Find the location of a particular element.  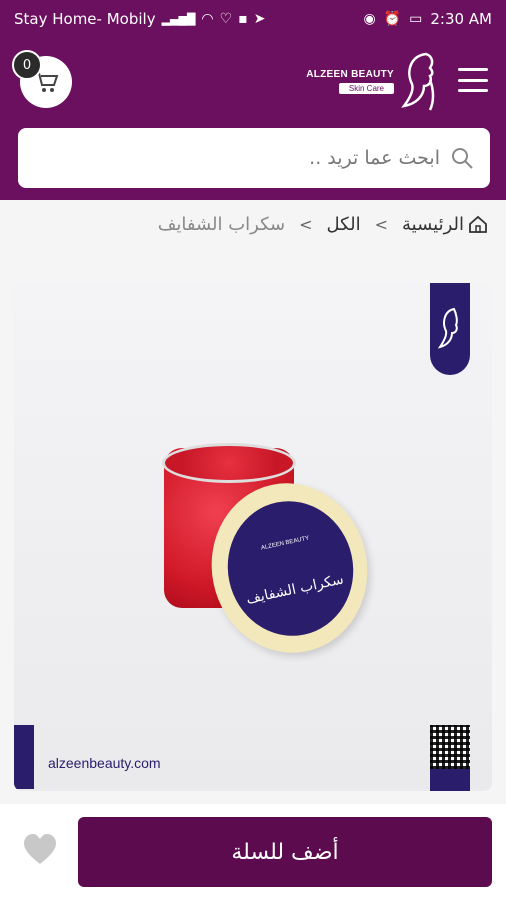

breadcrumb-home-label: الرئيسية is located at coordinates (433, 224).